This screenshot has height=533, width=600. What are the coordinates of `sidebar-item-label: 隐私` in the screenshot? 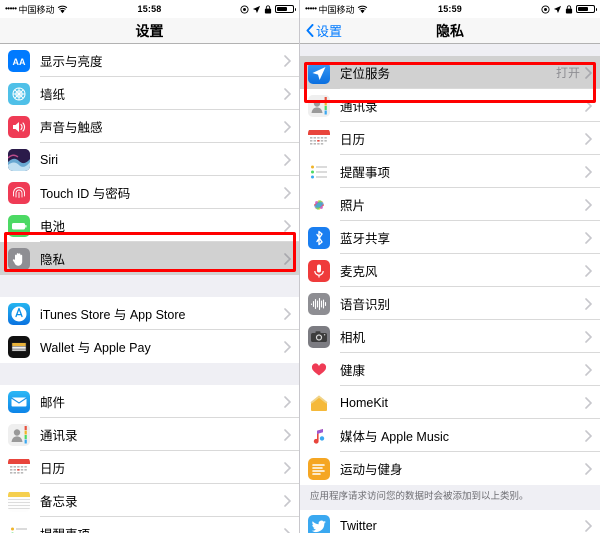 It's located at (53, 260).